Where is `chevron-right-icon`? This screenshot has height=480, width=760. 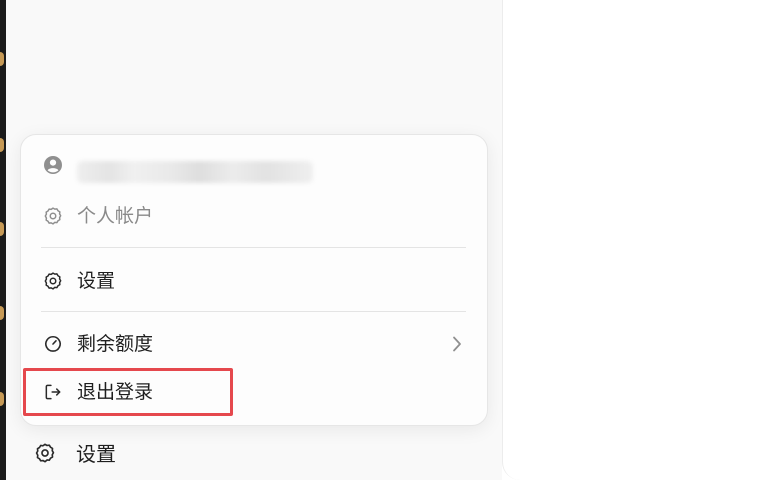 chevron-right-icon is located at coordinates (457, 344).